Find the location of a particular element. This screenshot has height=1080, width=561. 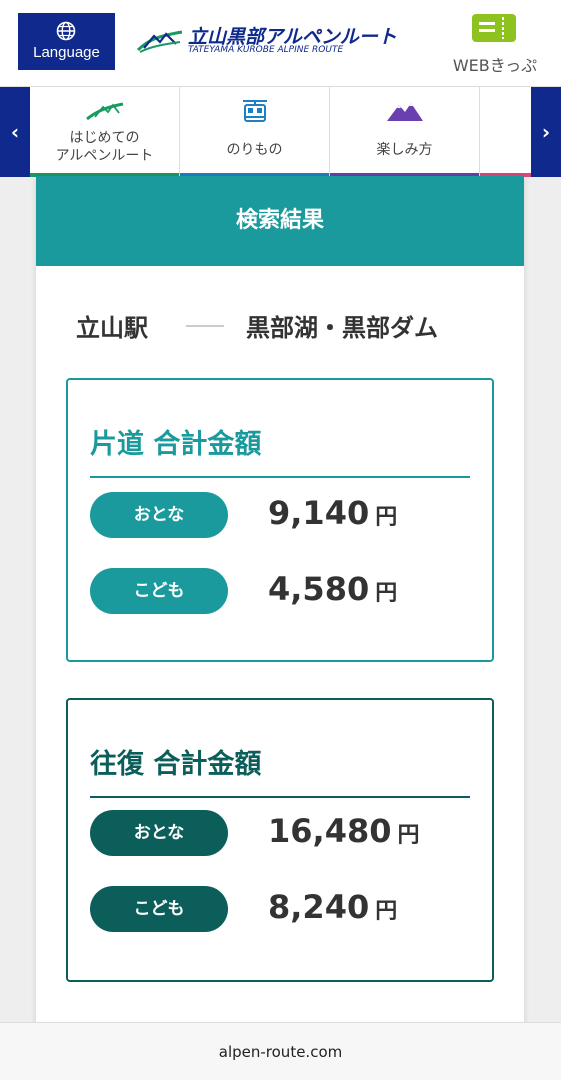

child-price: 8,240 円 is located at coordinates (333, 907).